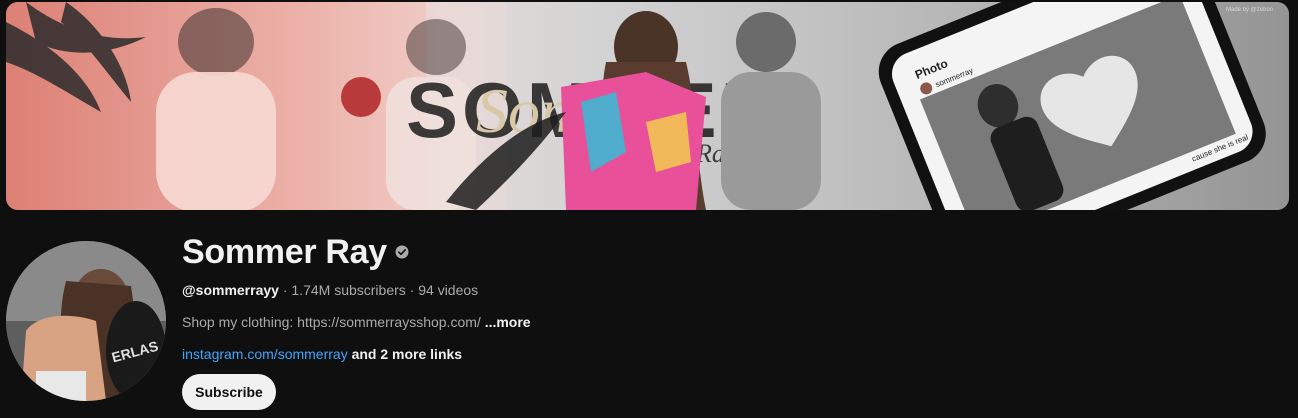 The height and width of the screenshot is (418, 1298). I want to click on channel-name: Sommer Ray, so click(284, 251).